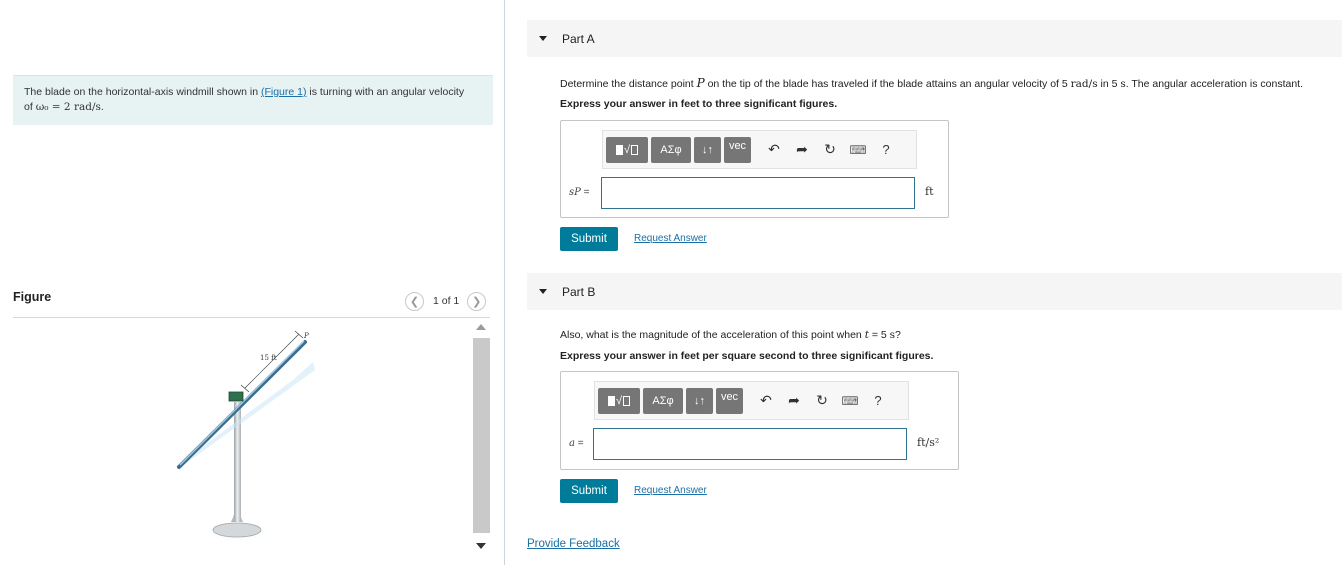  Describe the element at coordinates (628, 84) in the screenshot. I see `part-a-prompt-text: Determine the distance point` at that location.